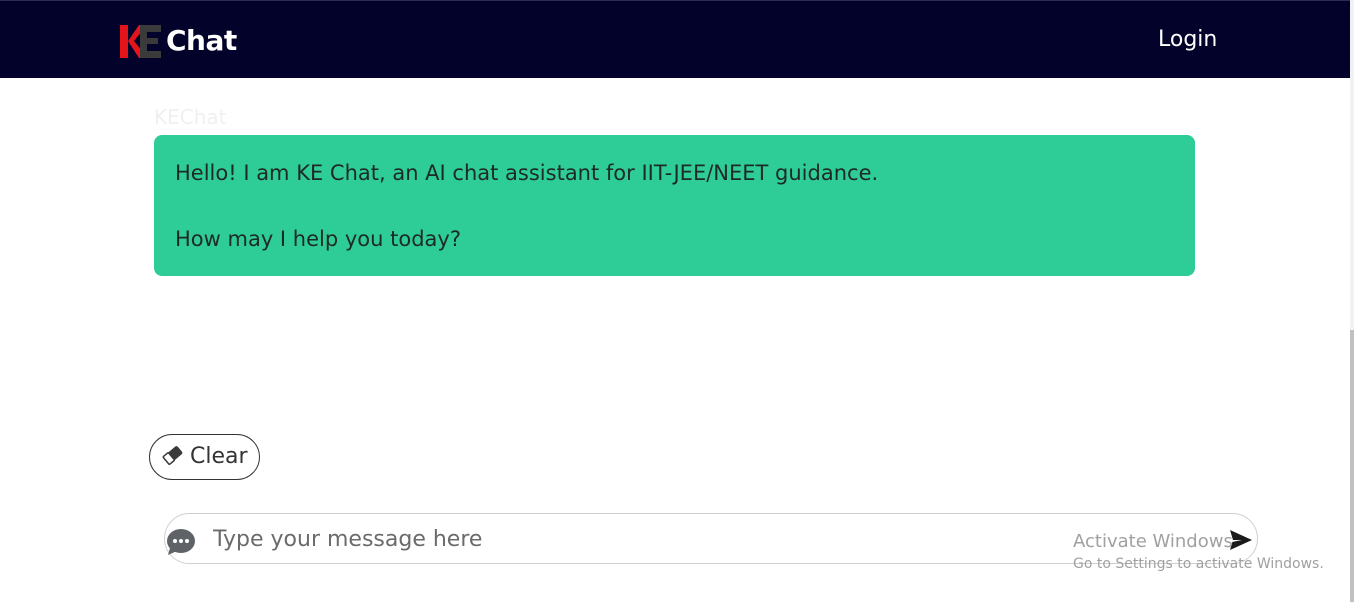  I want to click on logo: Chat, so click(178, 41).